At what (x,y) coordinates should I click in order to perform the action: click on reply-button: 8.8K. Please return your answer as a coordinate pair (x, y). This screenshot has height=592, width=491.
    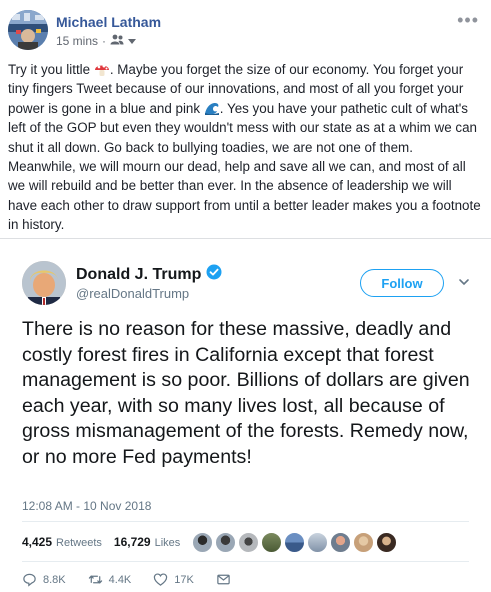
    Looking at the image, I should click on (44, 579).